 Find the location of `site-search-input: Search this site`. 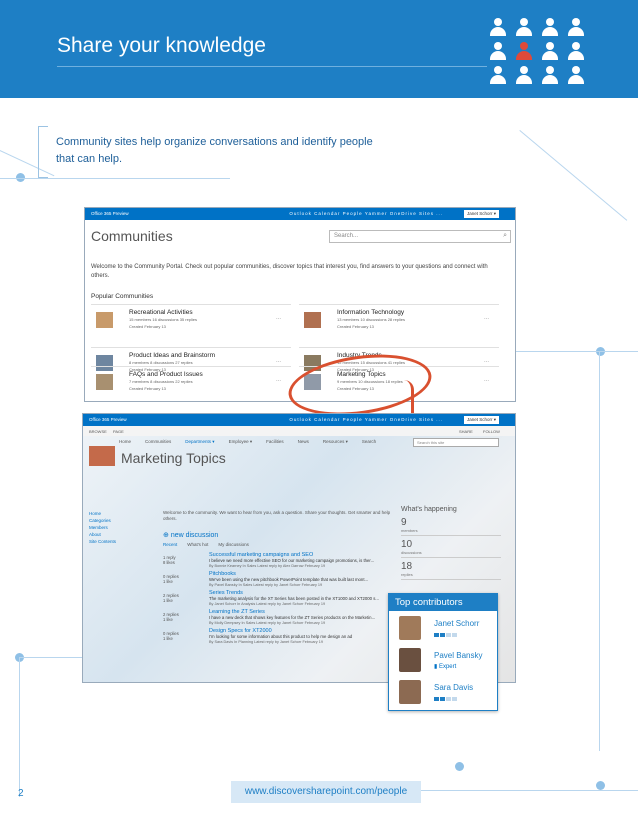

site-search-input: Search this site is located at coordinates (456, 442).